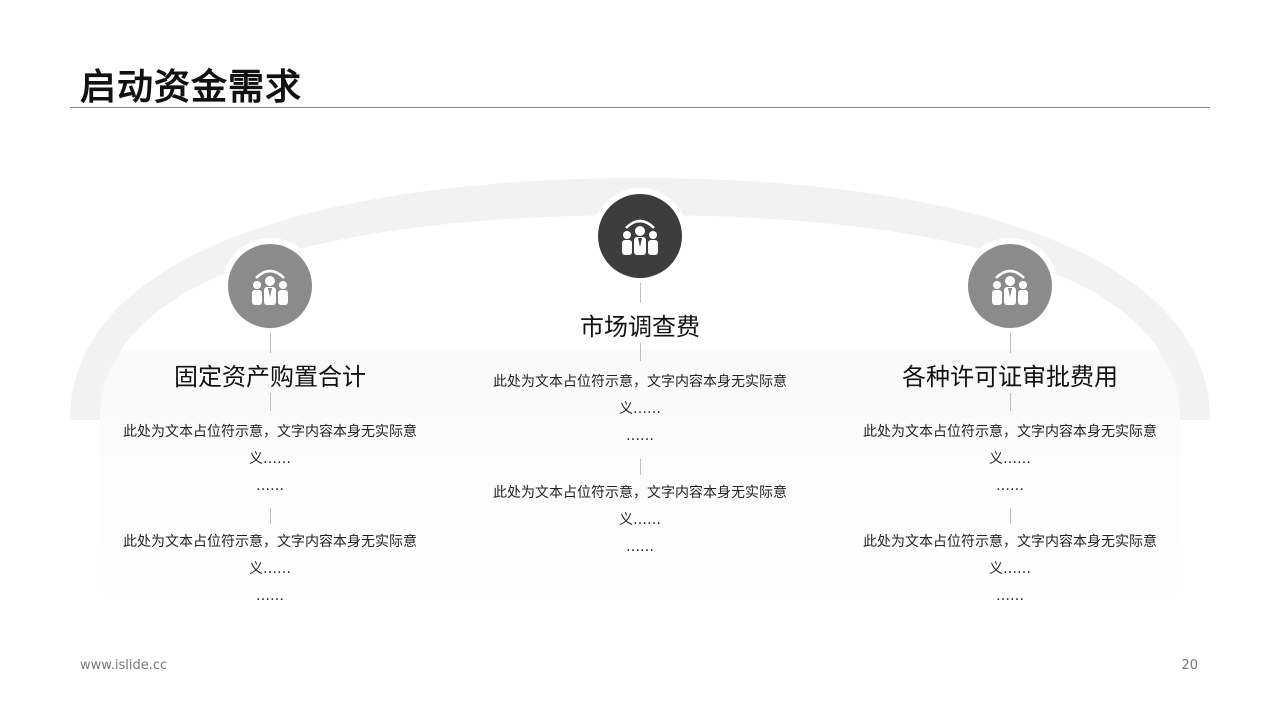 The image size is (1280, 720). Describe the element at coordinates (640, 327) in the screenshot. I see `item-heading: 市场调查费` at that location.